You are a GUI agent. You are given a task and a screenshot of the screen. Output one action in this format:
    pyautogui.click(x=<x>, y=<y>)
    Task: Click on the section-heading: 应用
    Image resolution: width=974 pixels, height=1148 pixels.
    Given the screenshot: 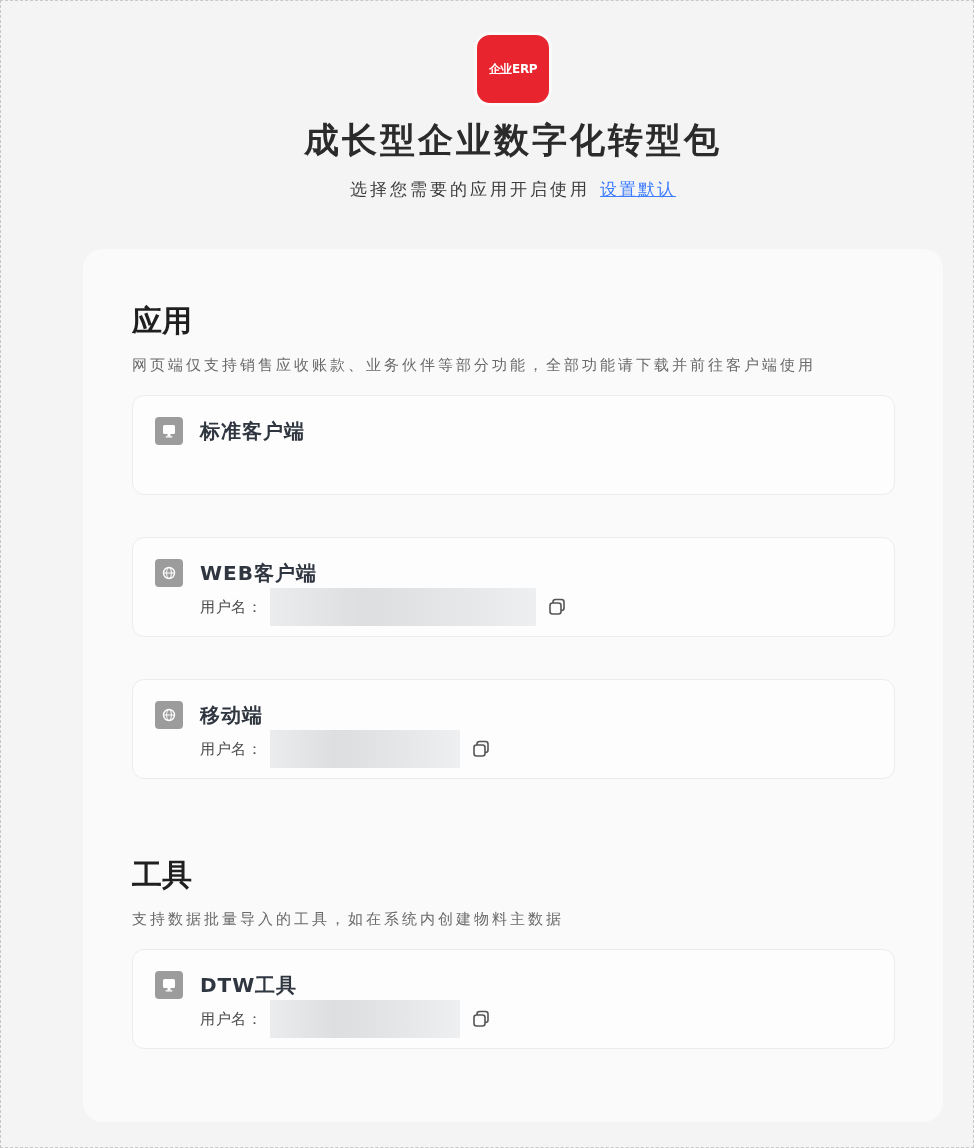 What is the action you would take?
    pyautogui.click(x=162, y=321)
    